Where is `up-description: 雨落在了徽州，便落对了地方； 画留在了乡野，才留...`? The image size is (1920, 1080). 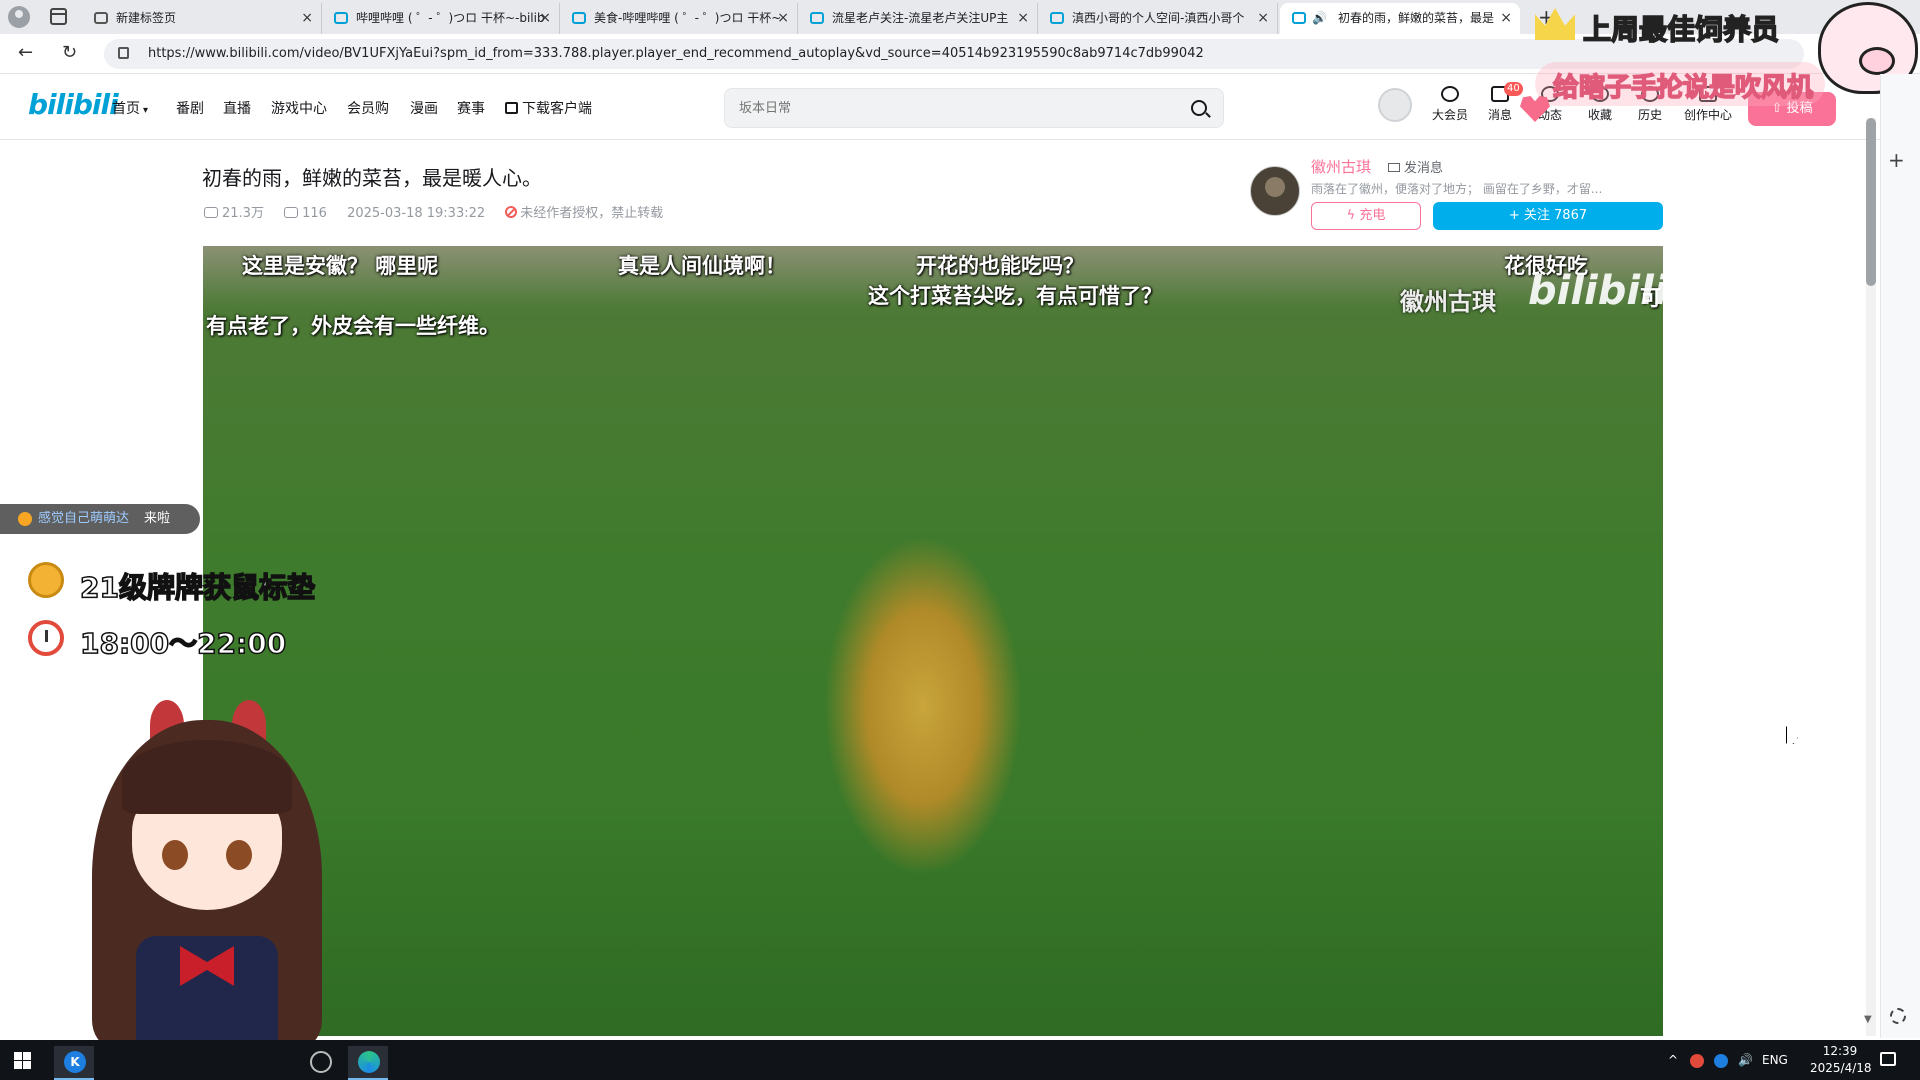 up-description: 雨落在了徽州，便落对了地方； 画留在了乡野，才留... is located at coordinates (1457, 189).